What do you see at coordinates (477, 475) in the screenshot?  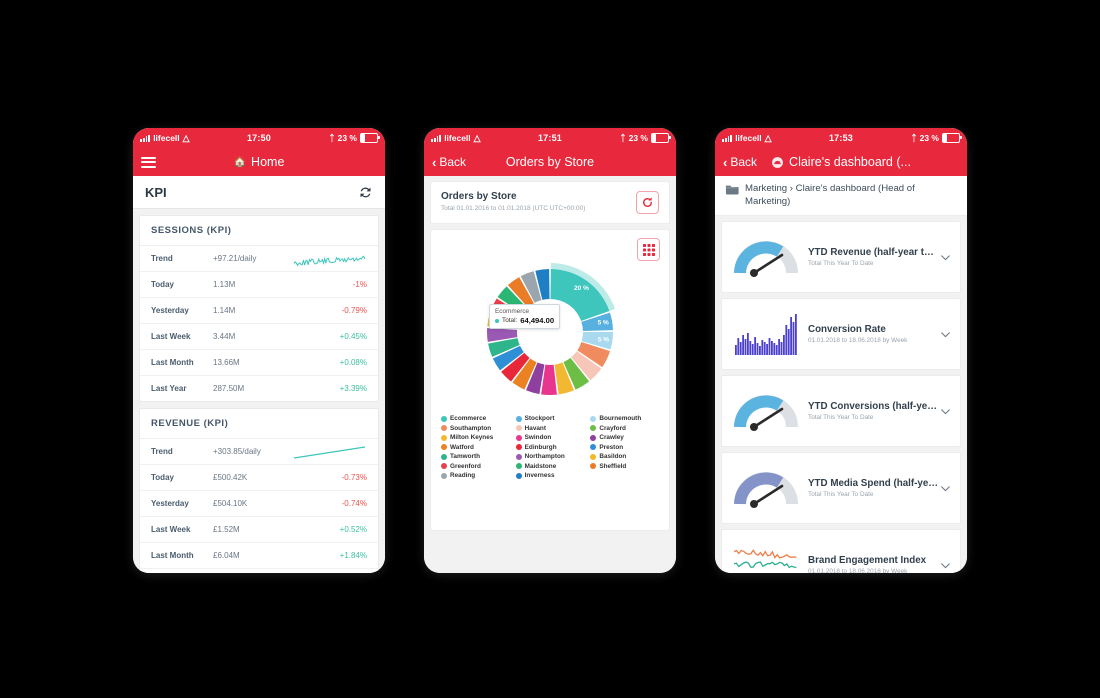 I see `legend-item: Reading` at bounding box center [477, 475].